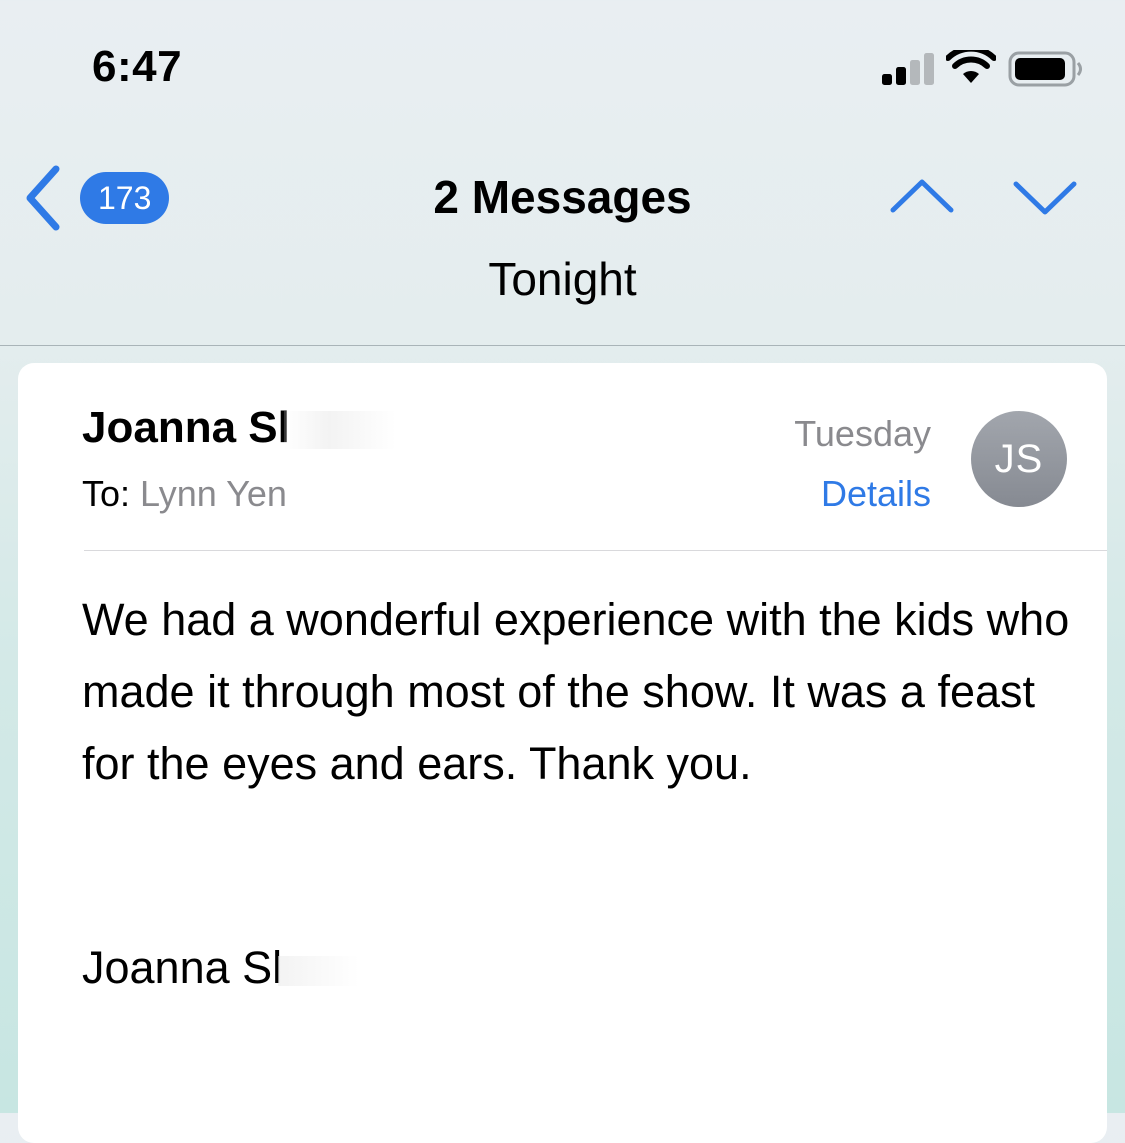 The image size is (1125, 1143). What do you see at coordinates (137, 66) in the screenshot?
I see `status-time: 6:47` at bounding box center [137, 66].